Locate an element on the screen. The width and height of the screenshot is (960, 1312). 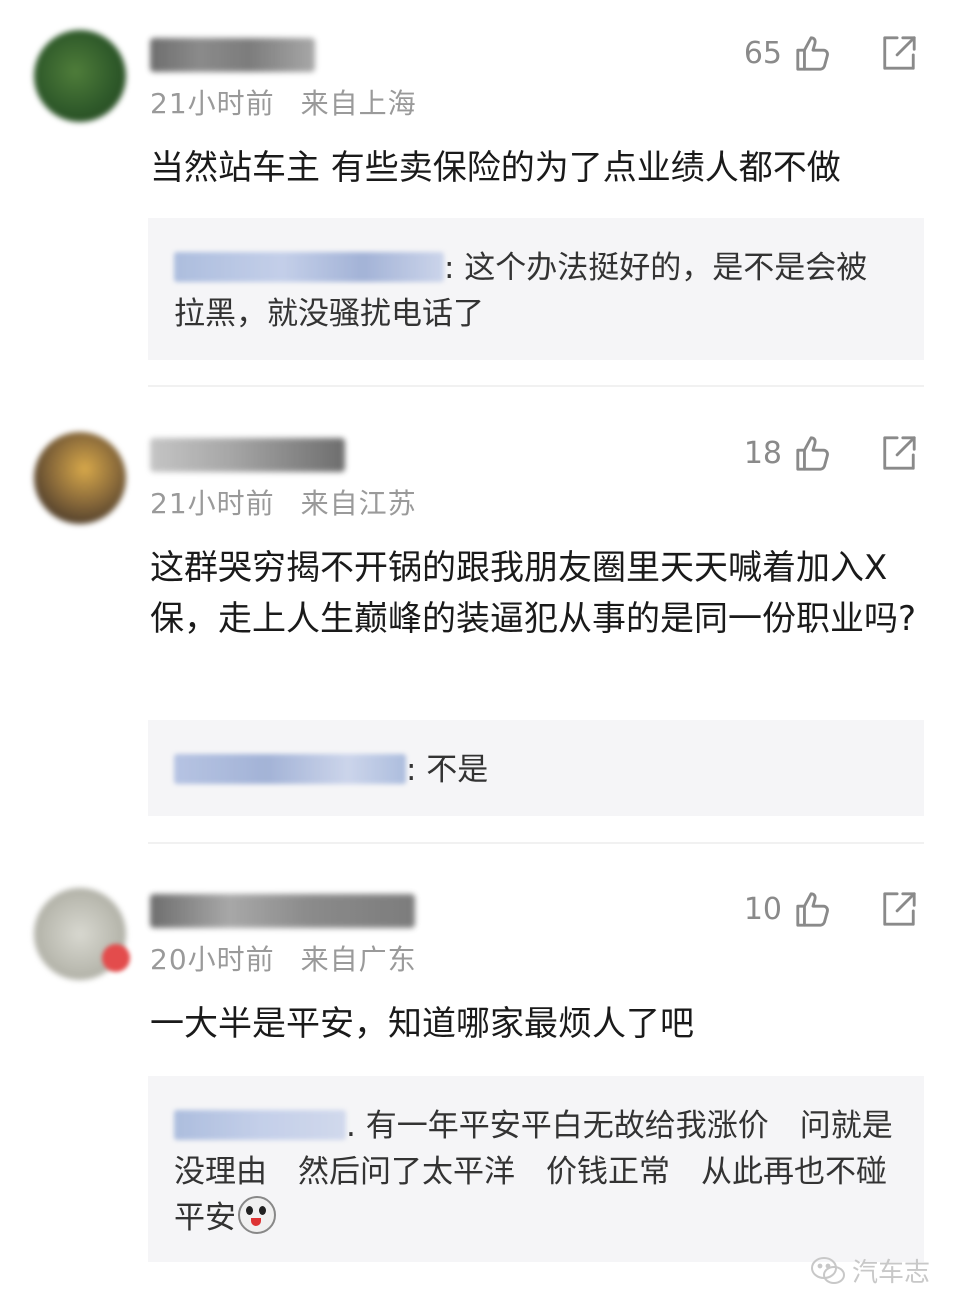
comment-text: 一大半是平安，知道哪家最烦人了吧 is located at coordinates (422, 1024).